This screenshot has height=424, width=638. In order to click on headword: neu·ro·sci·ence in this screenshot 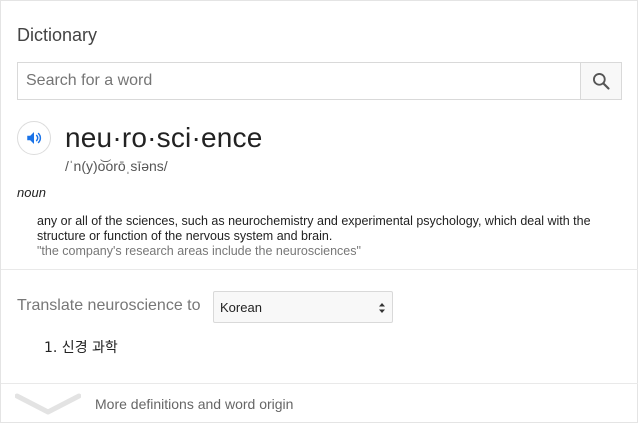, I will do `click(164, 137)`.